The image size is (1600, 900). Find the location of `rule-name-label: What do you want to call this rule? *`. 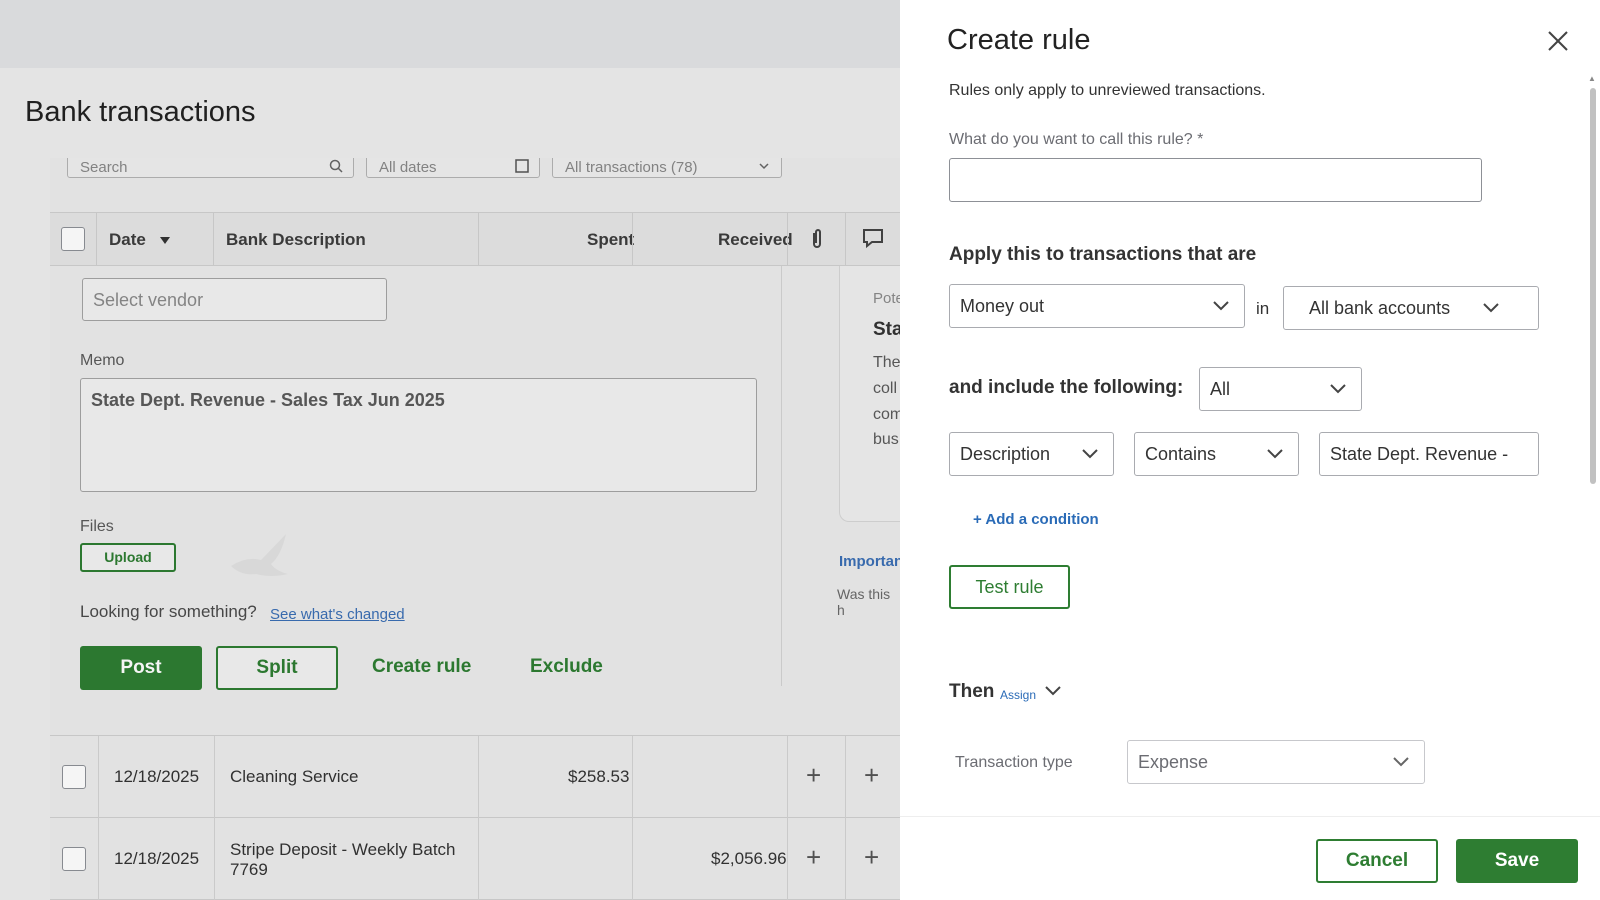

rule-name-label: What do you want to call this rule? * is located at coordinates (1076, 139).